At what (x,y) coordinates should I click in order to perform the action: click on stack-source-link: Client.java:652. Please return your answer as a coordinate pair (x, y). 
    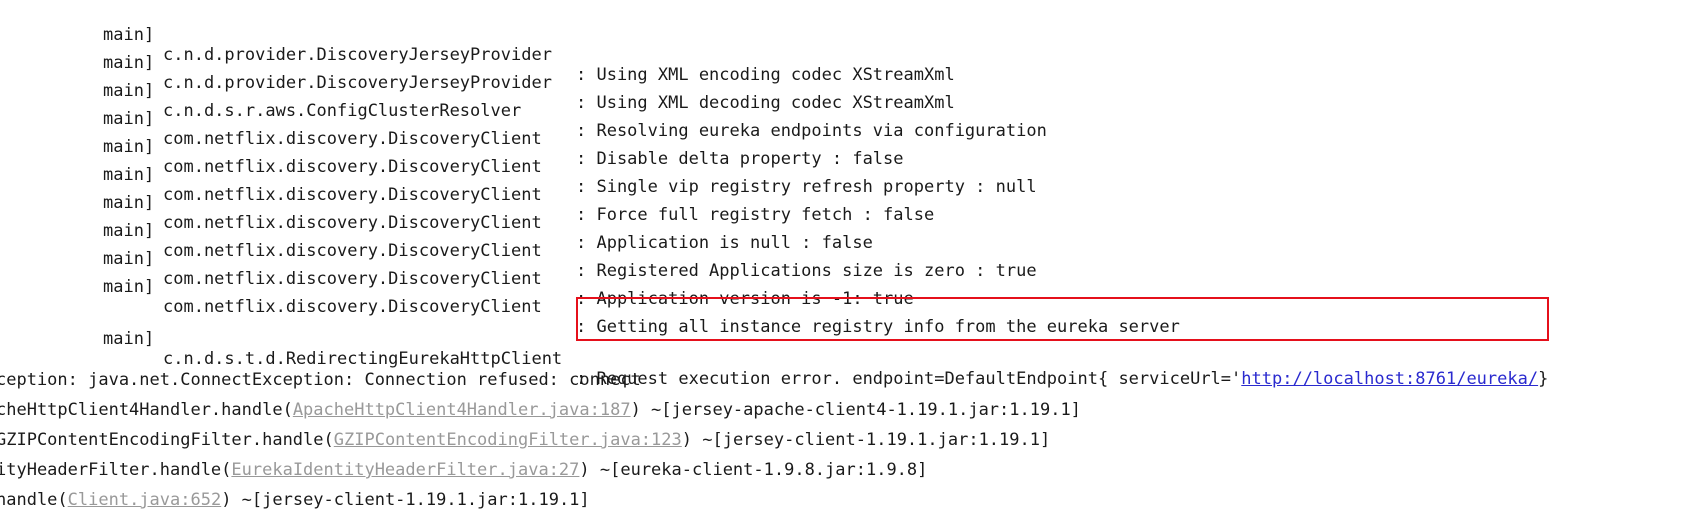
    Looking at the image, I should click on (145, 500).